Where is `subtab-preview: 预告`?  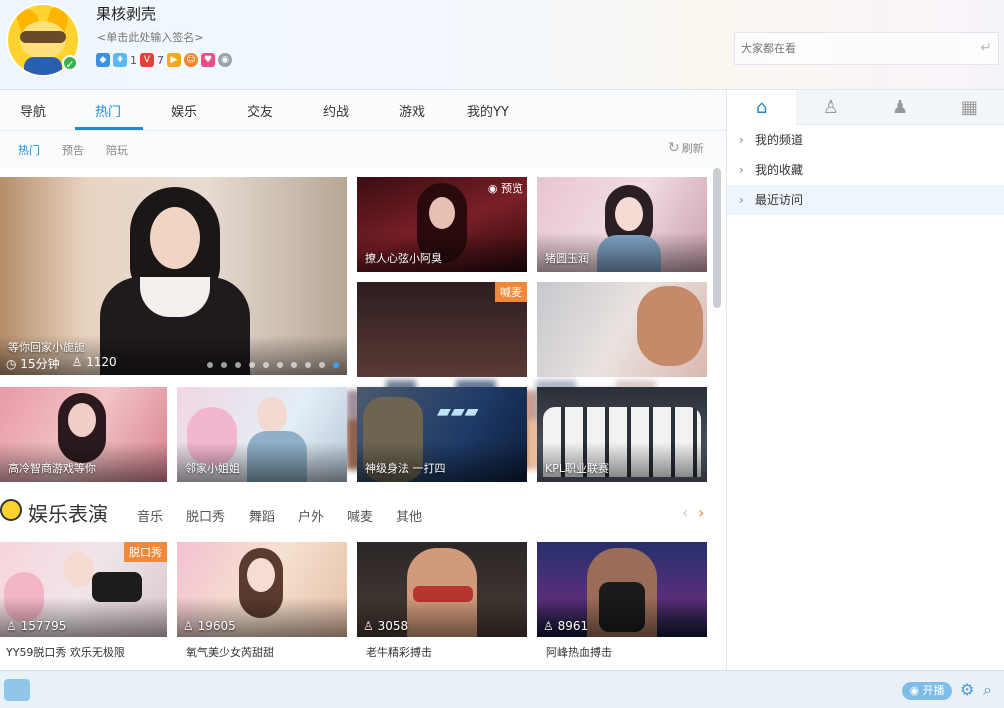
subtab-preview: 预告 is located at coordinates (73, 150).